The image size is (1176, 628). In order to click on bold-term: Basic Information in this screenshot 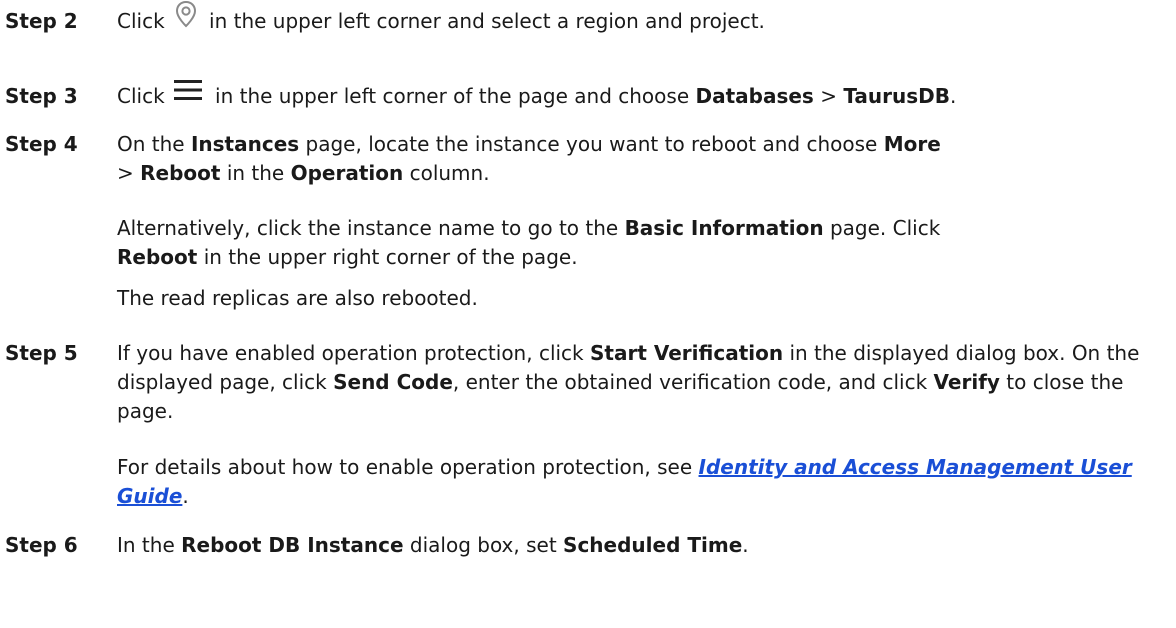, I will do `click(724, 228)`.